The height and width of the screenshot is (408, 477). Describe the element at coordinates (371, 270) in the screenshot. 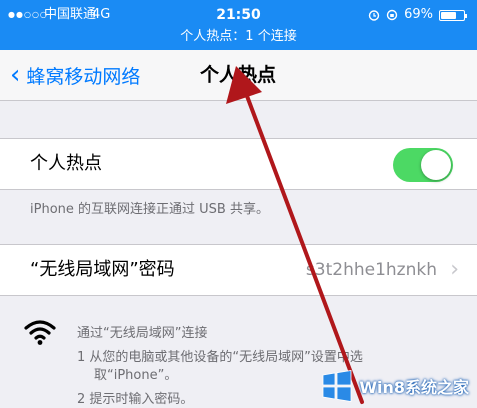

I see `wifi-password-value: s3t2hhe1hznkh` at that location.